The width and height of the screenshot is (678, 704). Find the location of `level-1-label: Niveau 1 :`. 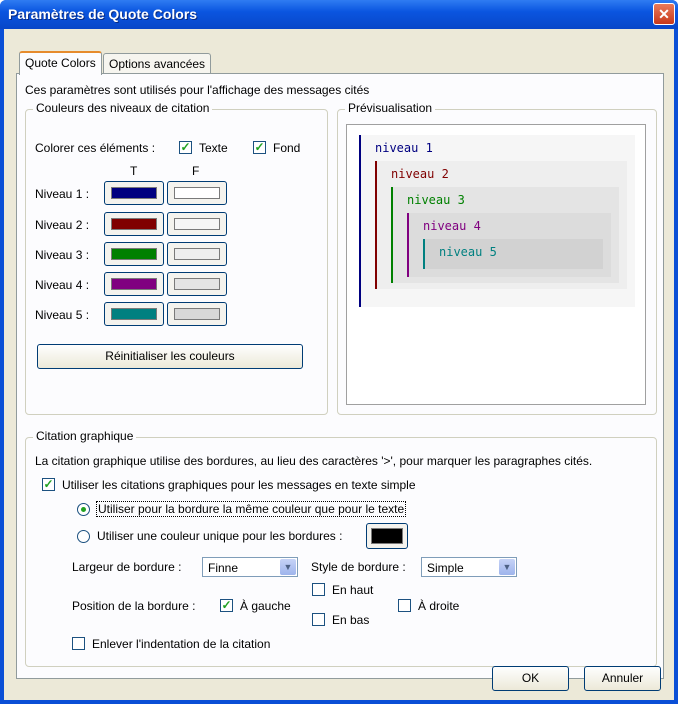

level-1-label: Niveau 1 : is located at coordinates (62, 194).